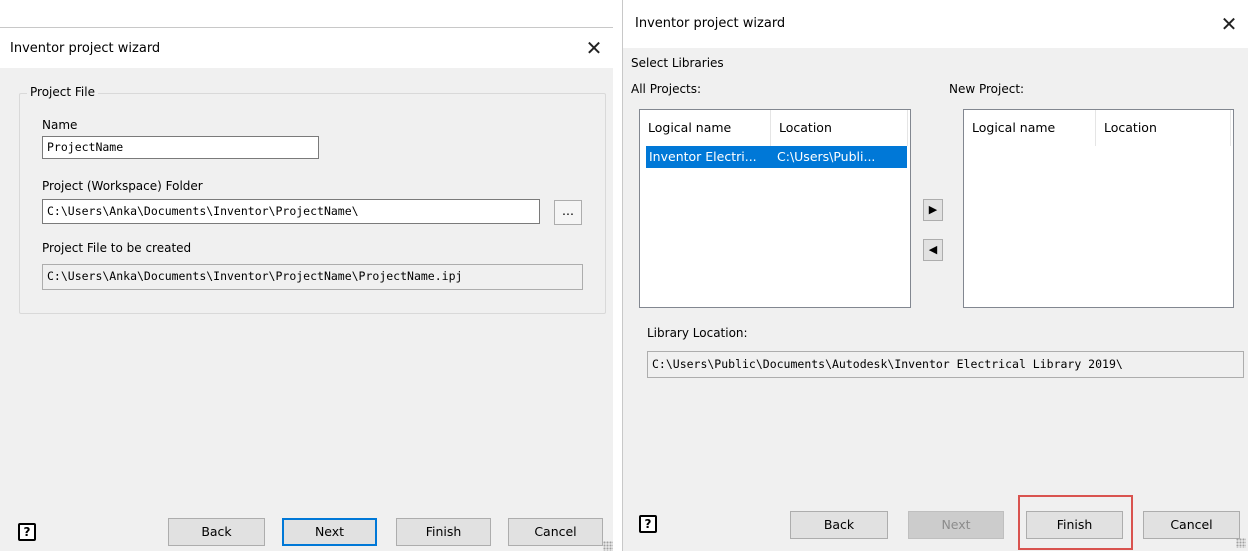  What do you see at coordinates (1098, 208) in the screenshot?
I see `new-project-list: Logical name Location` at bounding box center [1098, 208].